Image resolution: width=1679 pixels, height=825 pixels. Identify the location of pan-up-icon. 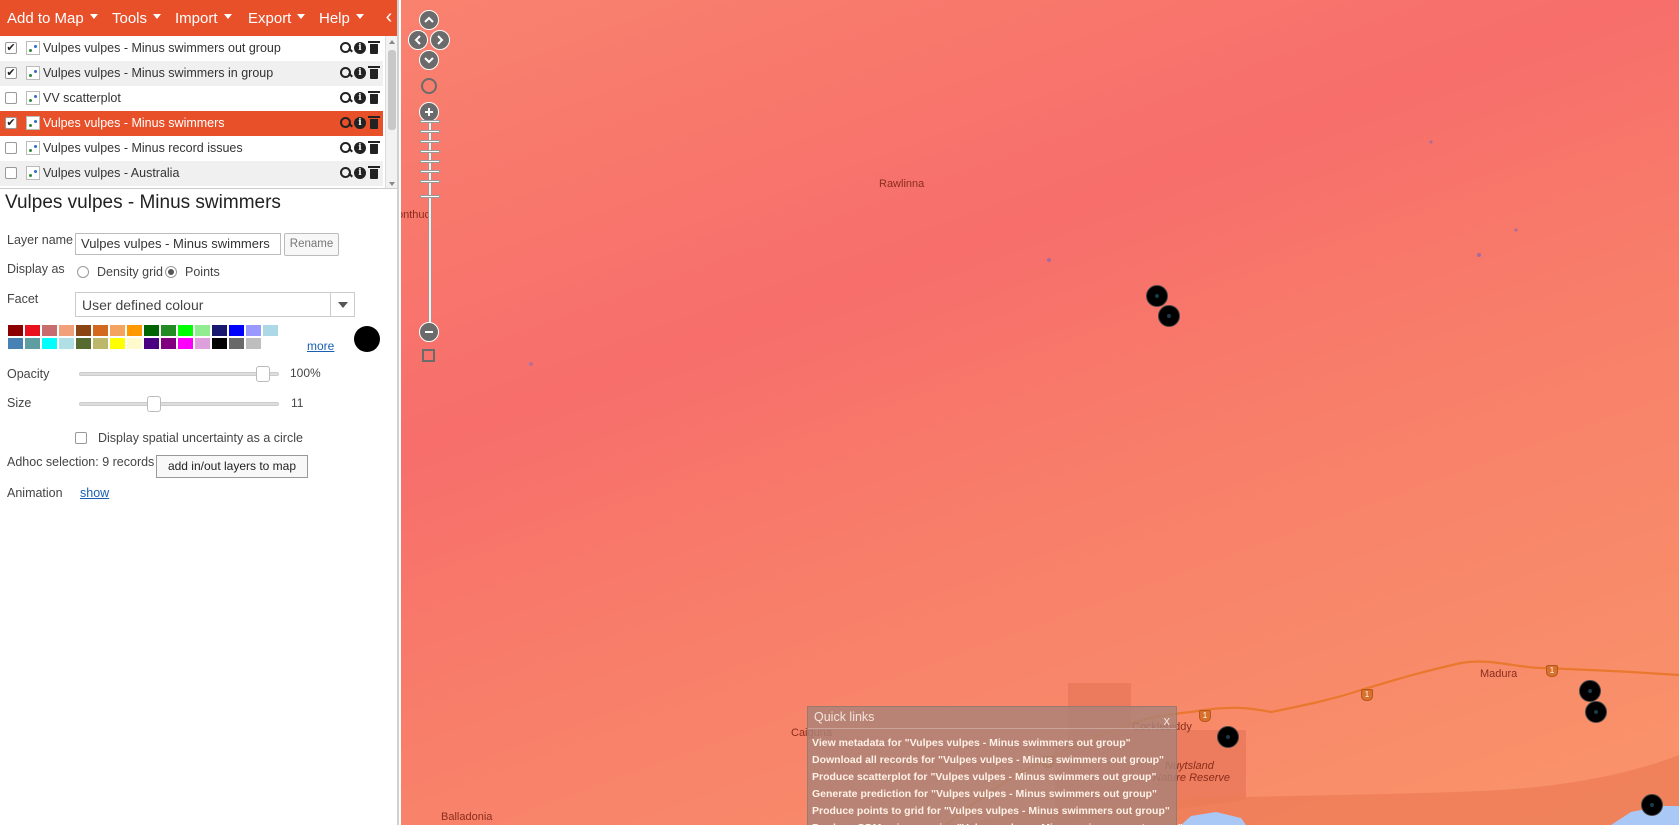
(429, 20).